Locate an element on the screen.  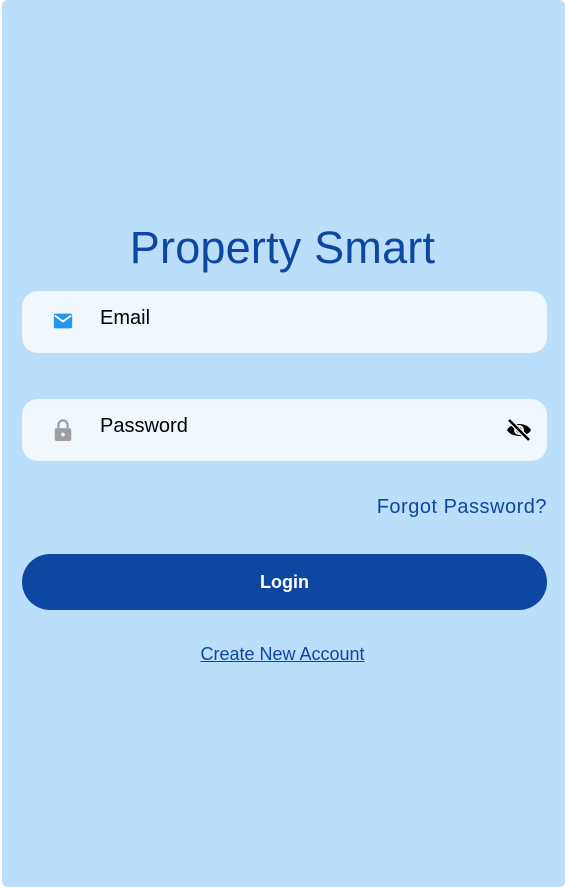
create-account-wrapper: Create New Account is located at coordinates (282, 654).